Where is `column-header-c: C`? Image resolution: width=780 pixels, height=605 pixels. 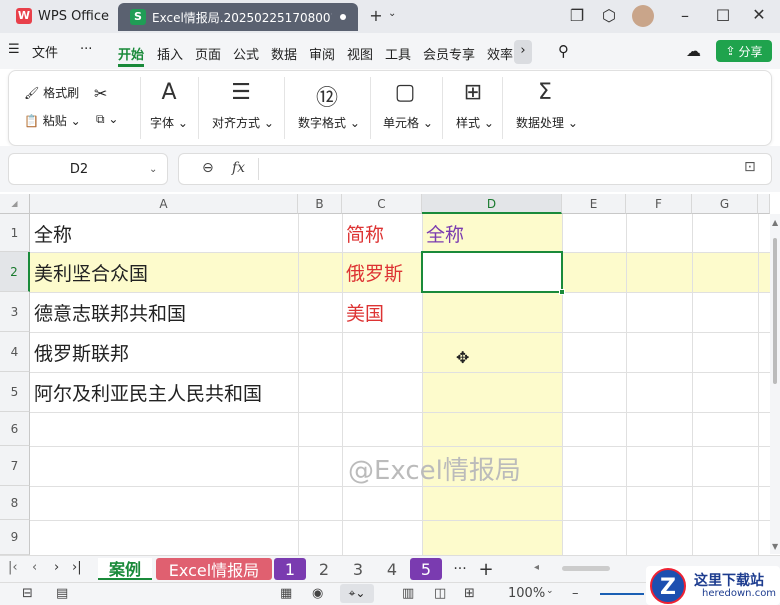
column-header-c: C is located at coordinates (382, 204).